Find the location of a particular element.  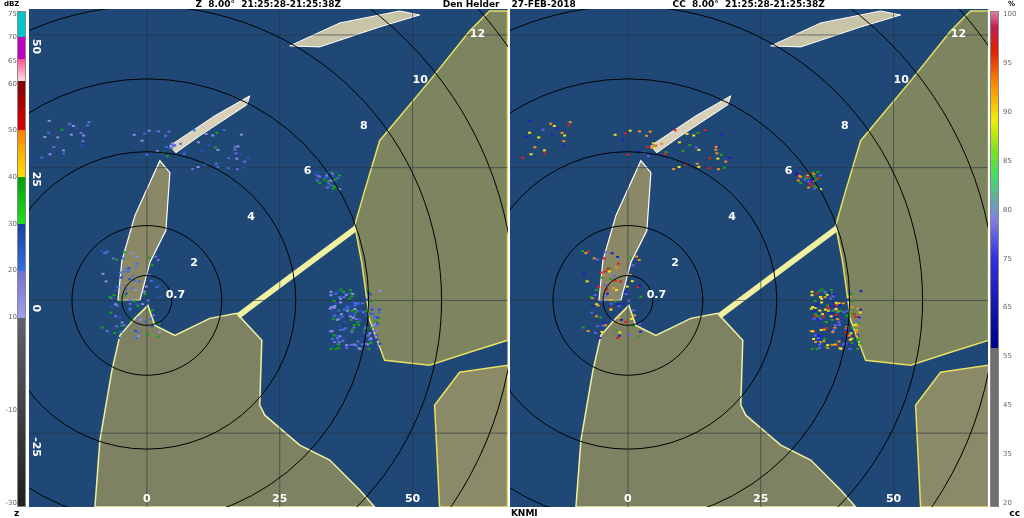

axis-label: -25 is located at coordinates (36, 447).